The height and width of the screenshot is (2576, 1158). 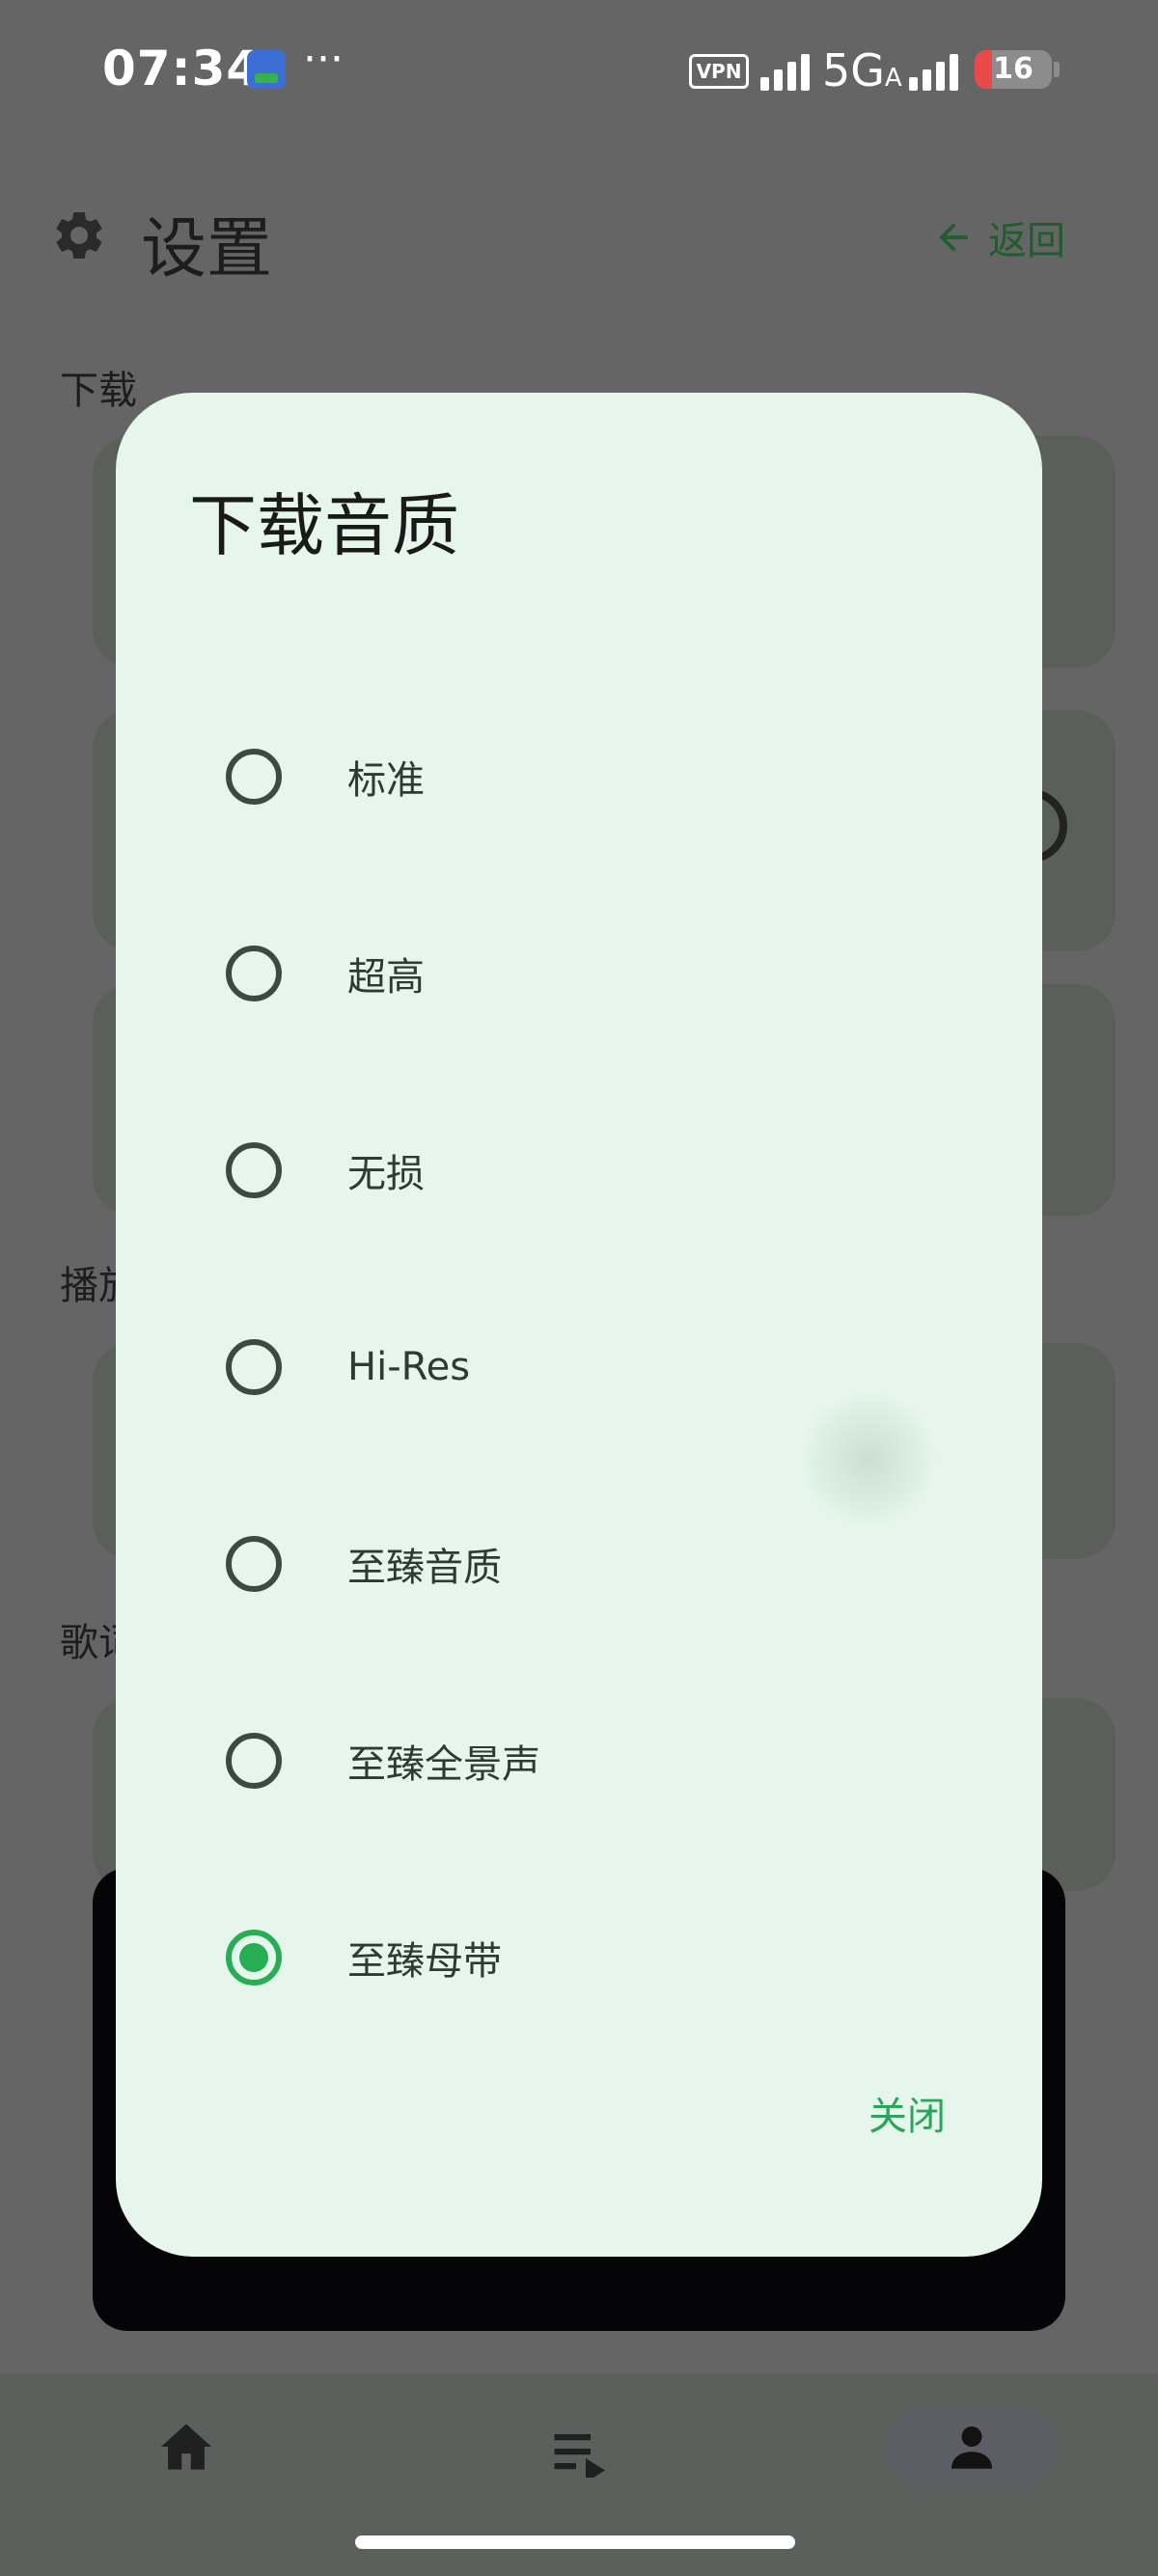 I want to click on app-notification-icon, so click(x=266, y=69).